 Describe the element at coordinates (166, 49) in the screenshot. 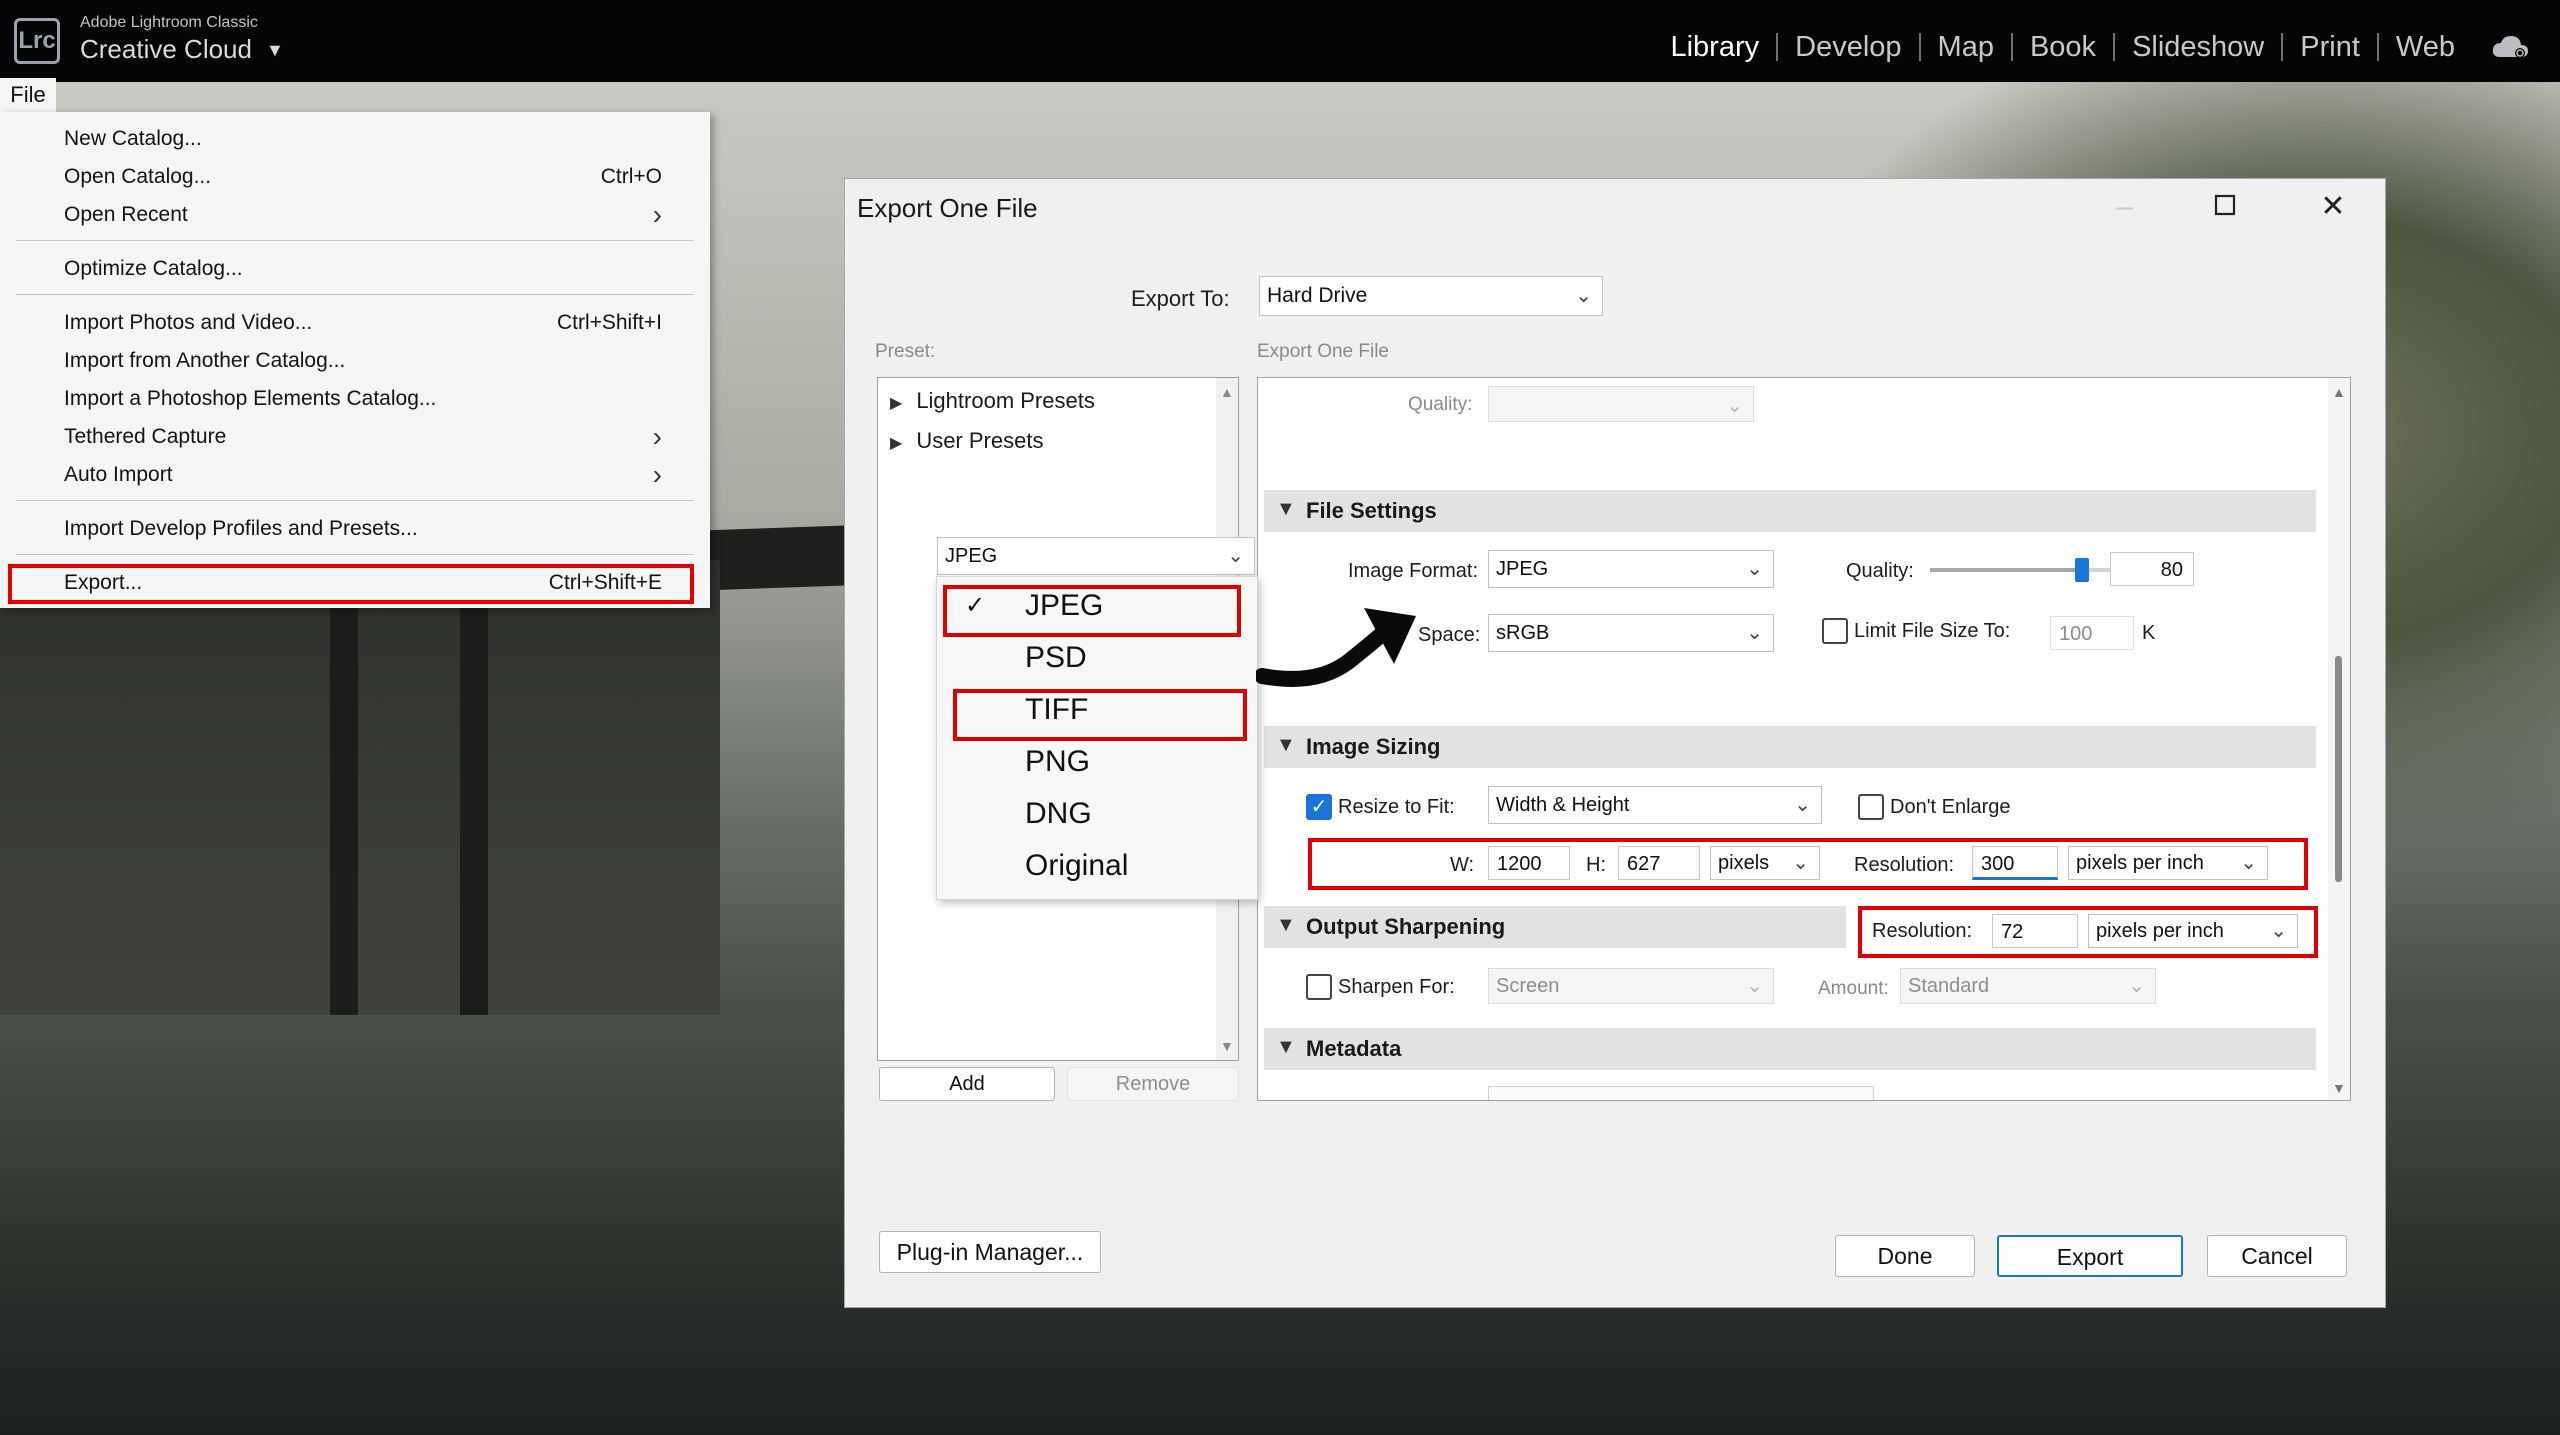

I see `app-identity: Creative Cloud` at that location.